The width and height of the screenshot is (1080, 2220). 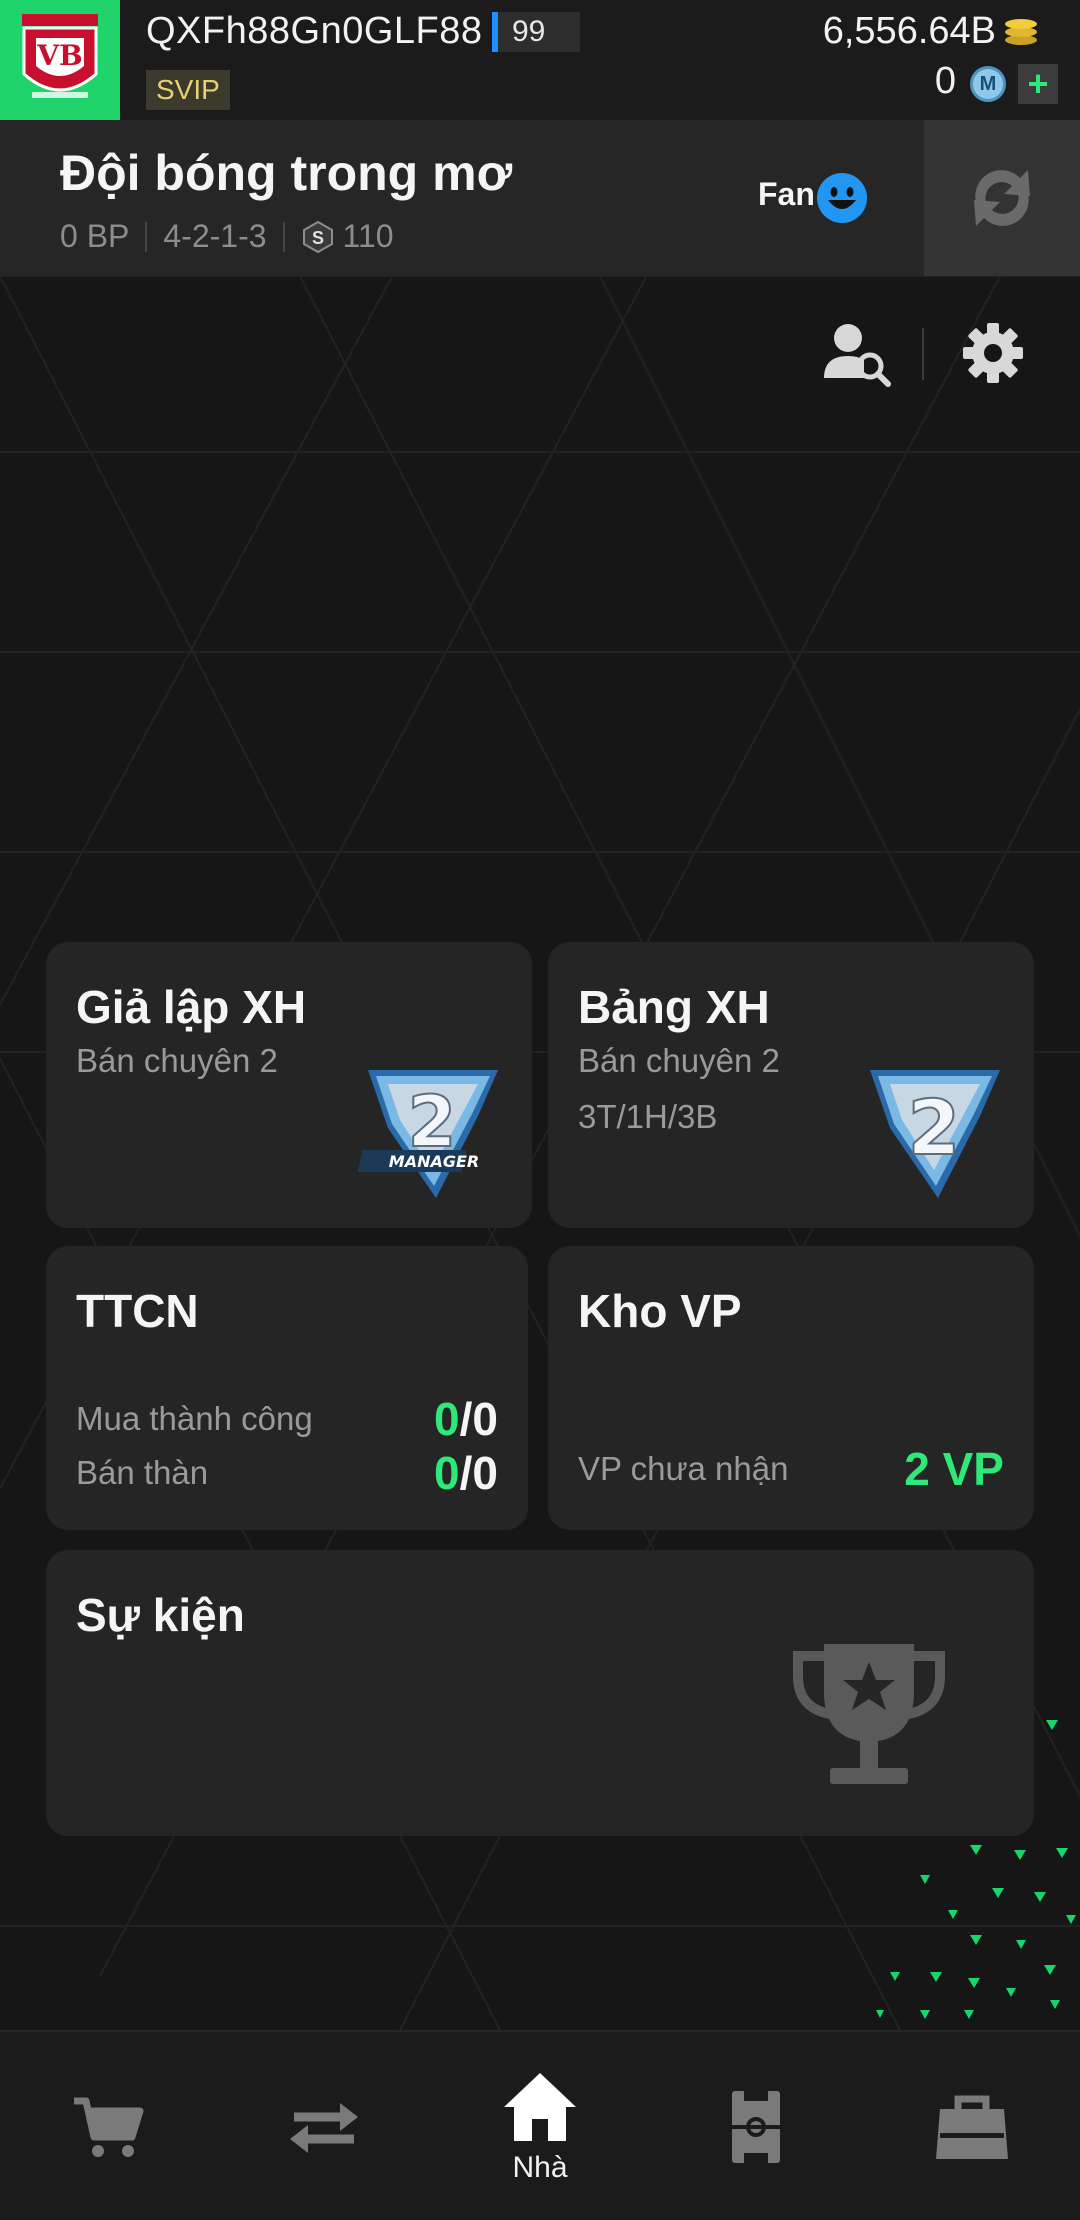 What do you see at coordinates (988, 84) in the screenshot?
I see `mc-coin-icon: M` at bounding box center [988, 84].